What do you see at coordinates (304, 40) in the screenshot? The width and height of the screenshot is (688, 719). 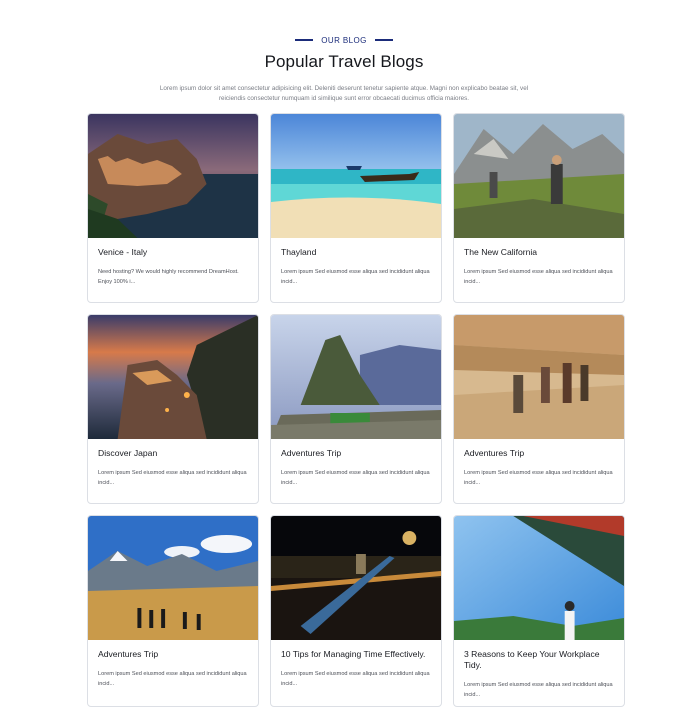 I see `eyebrow-line-left` at bounding box center [304, 40].